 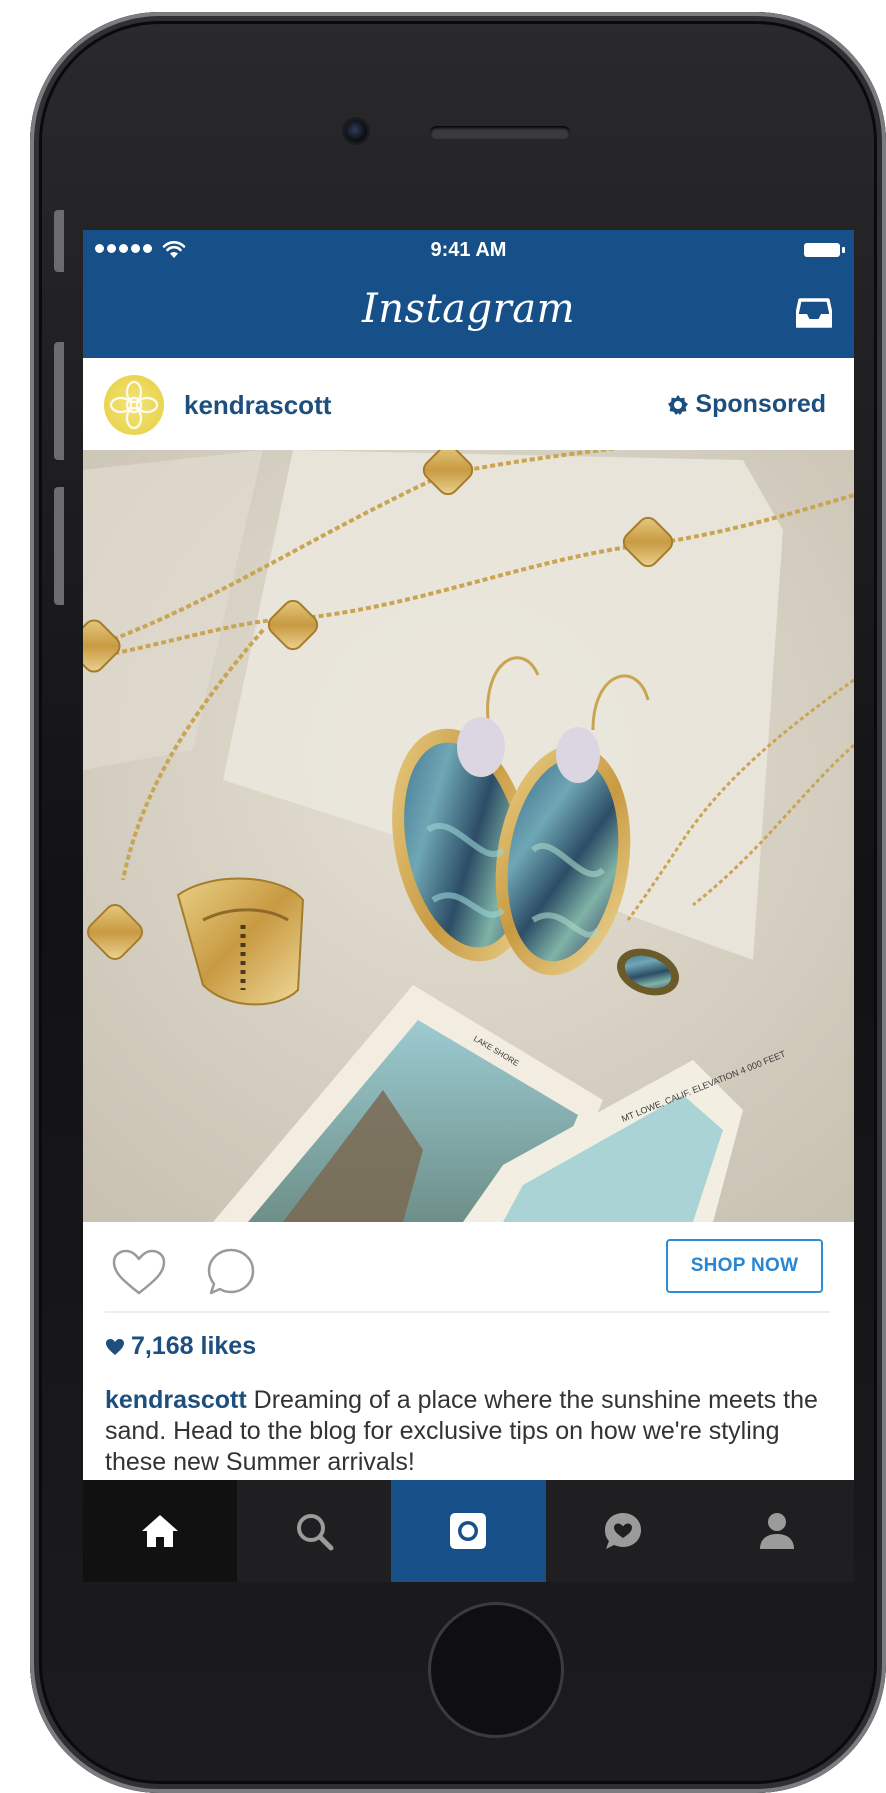 I want to click on status-bar: 9:41 AM, so click(x=468, y=250).